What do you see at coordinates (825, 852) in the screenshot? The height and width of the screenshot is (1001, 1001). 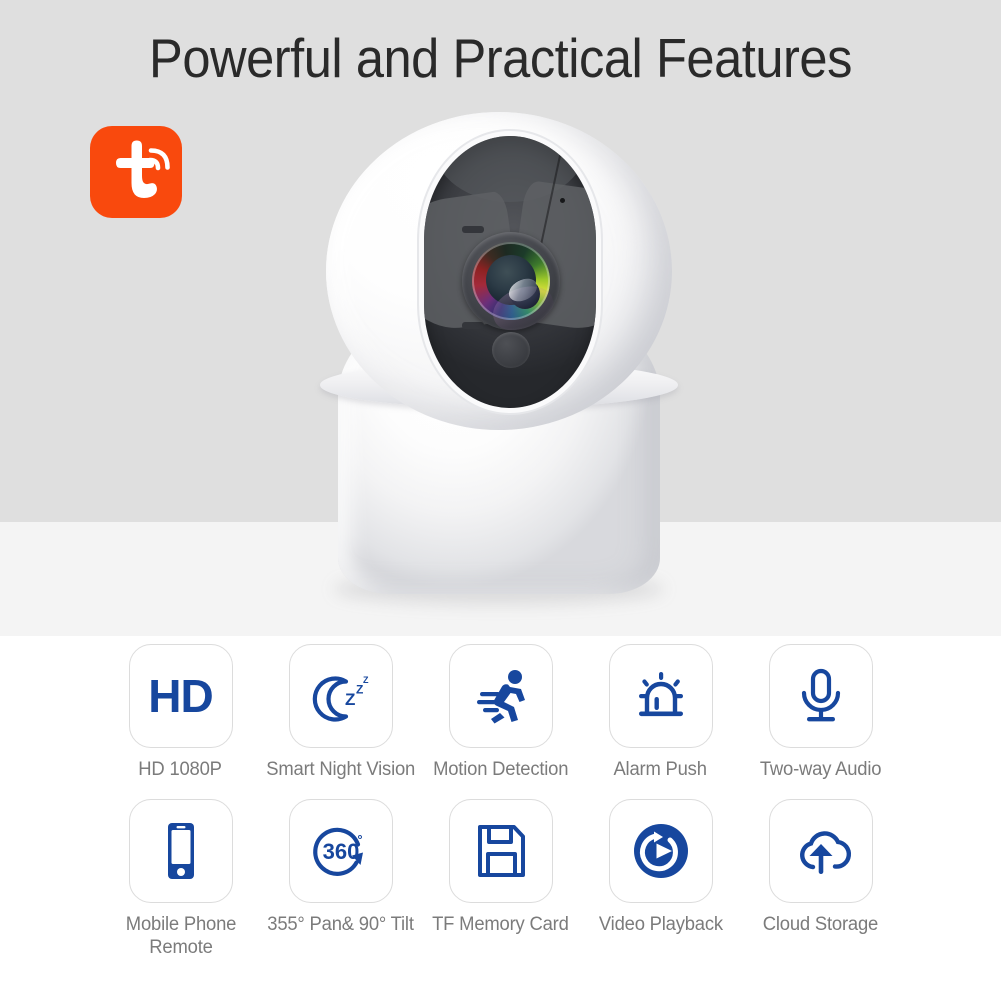 I see `cloud-upload-icon` at bounding box center [825, 852].